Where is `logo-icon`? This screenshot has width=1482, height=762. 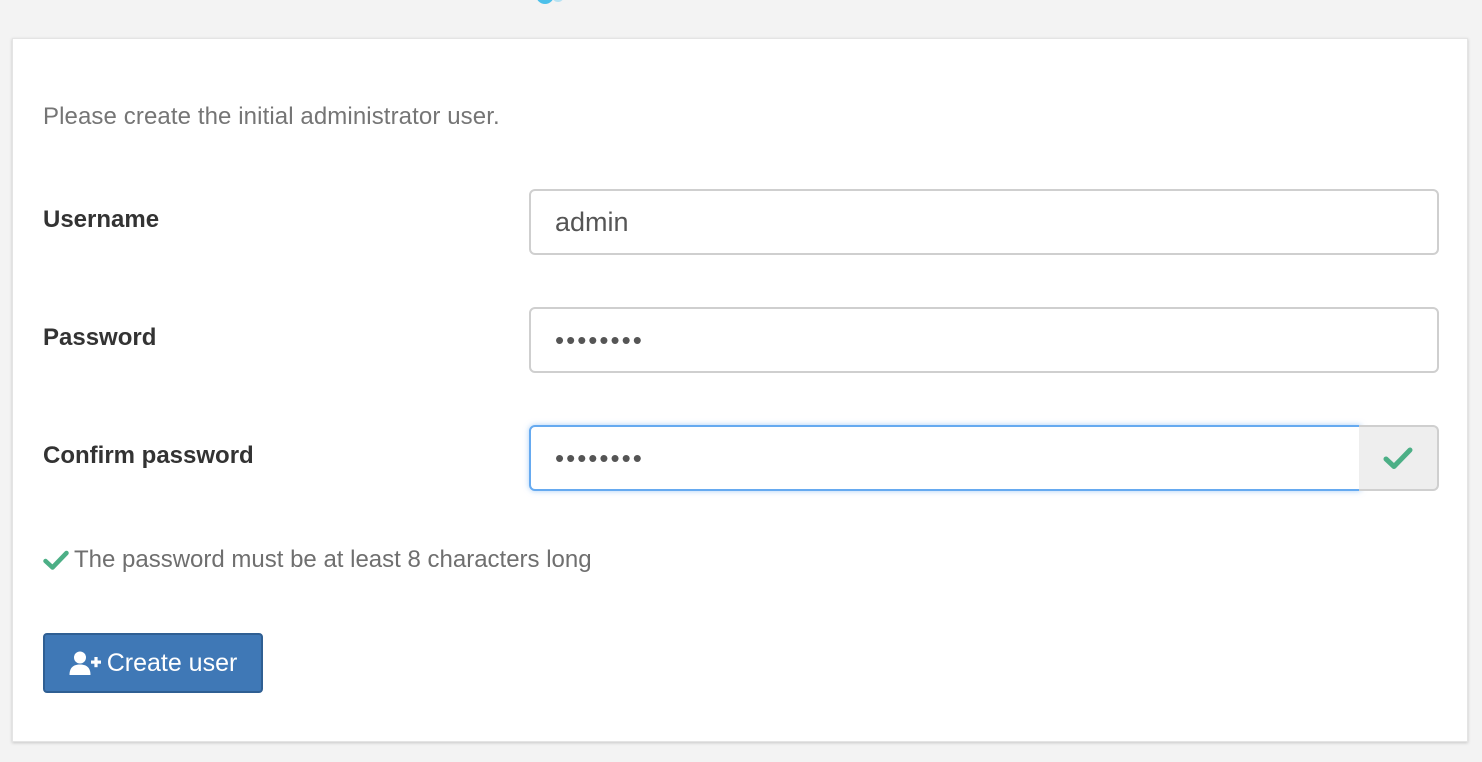 logo-icon is located at coordinates (556, 2).